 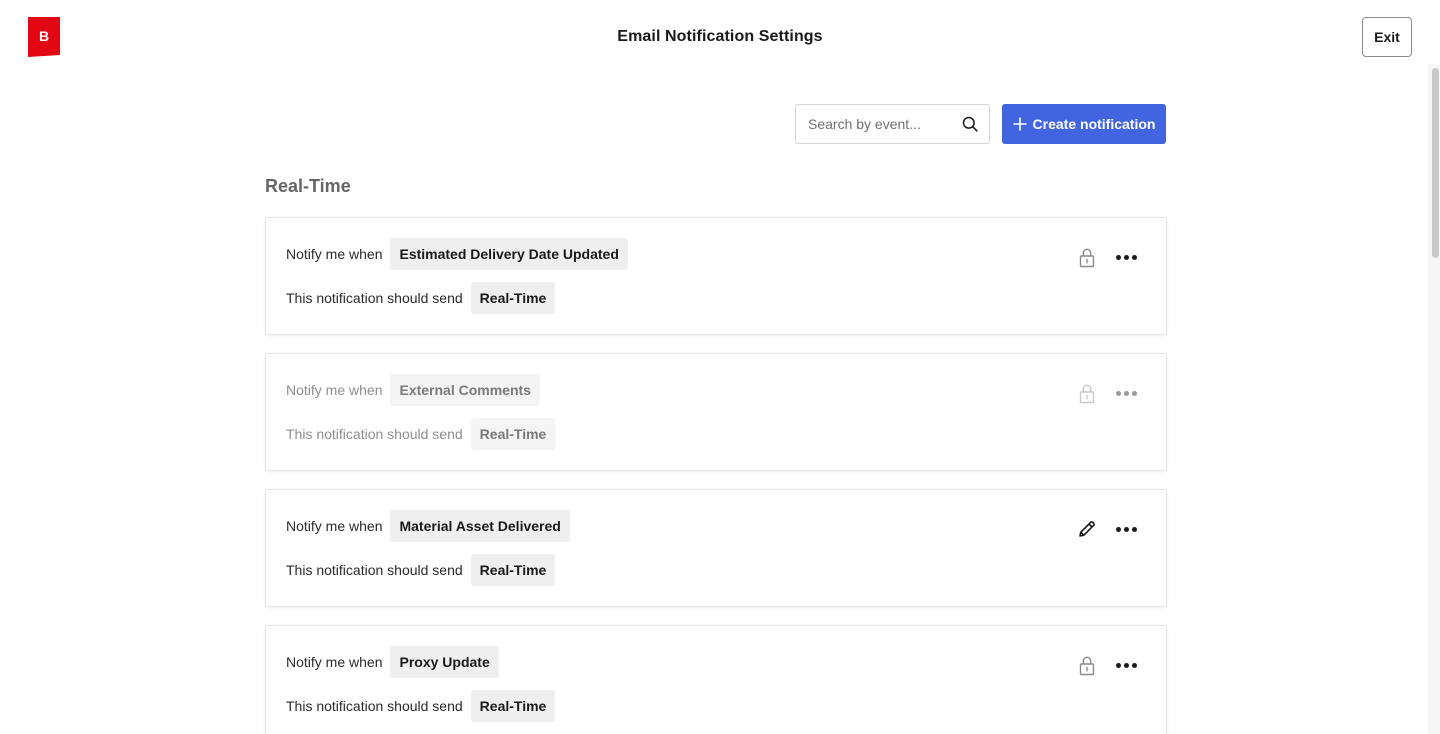 I want to click on event-chip: External Comments, so click(x=465, y=390).